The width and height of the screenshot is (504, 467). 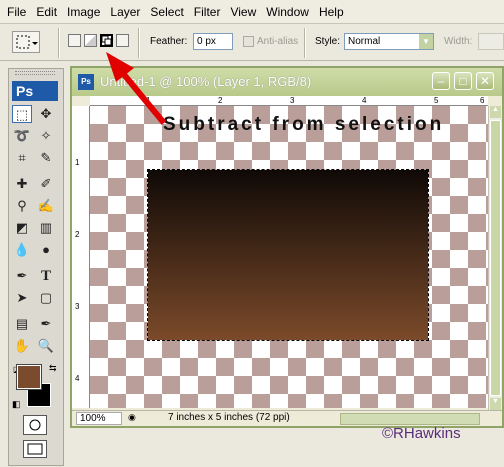 What do you see at coordinates (207, 12) in the screenshot?
I see `menu-filter: Filter` at bounding box center [207, 12].